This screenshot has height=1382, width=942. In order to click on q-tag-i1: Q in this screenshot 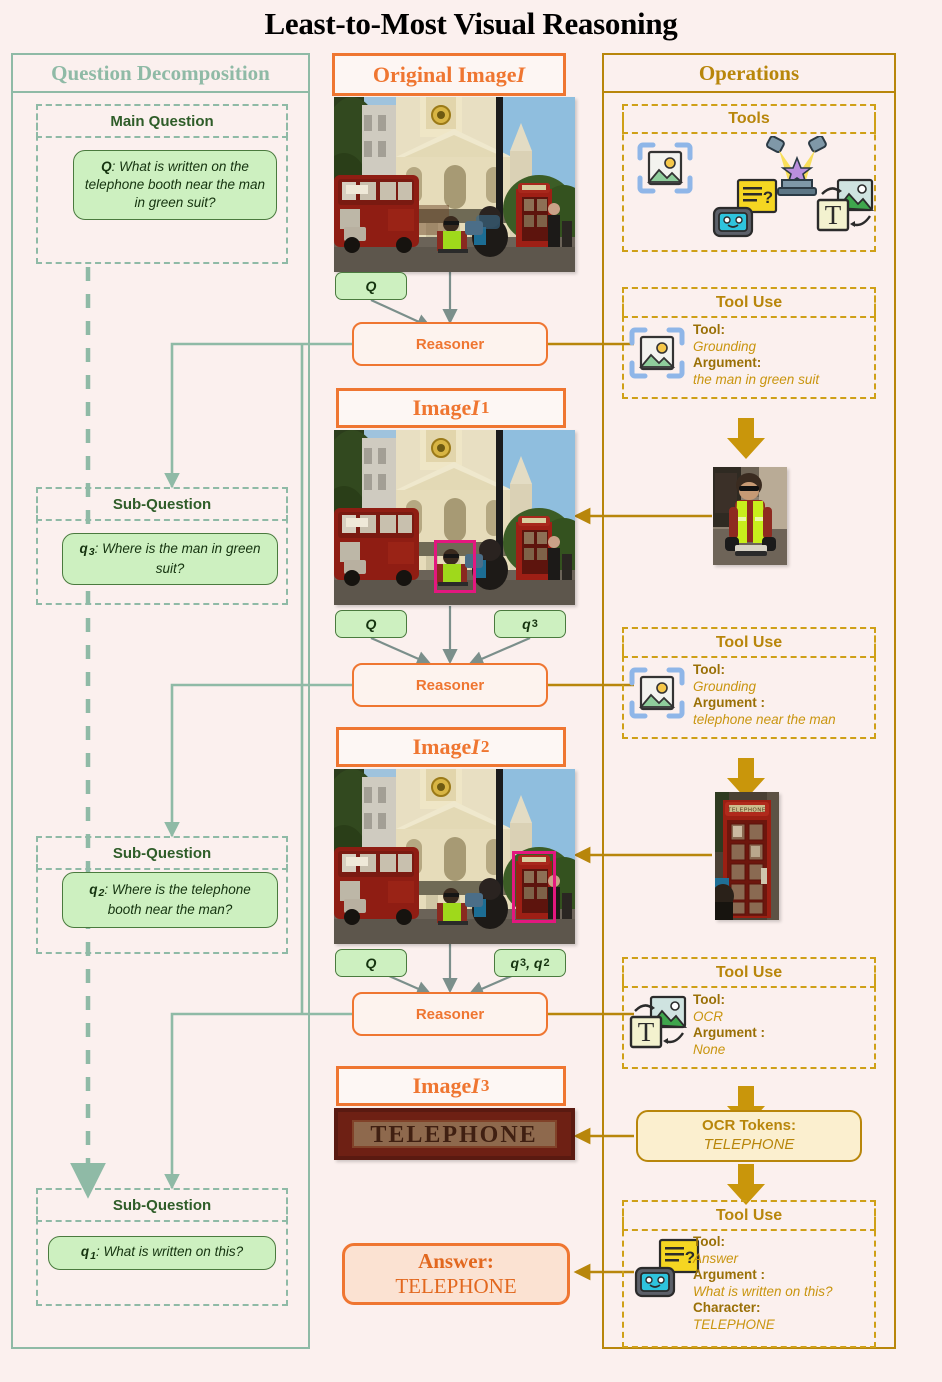, I will do `click(371, 624)`.